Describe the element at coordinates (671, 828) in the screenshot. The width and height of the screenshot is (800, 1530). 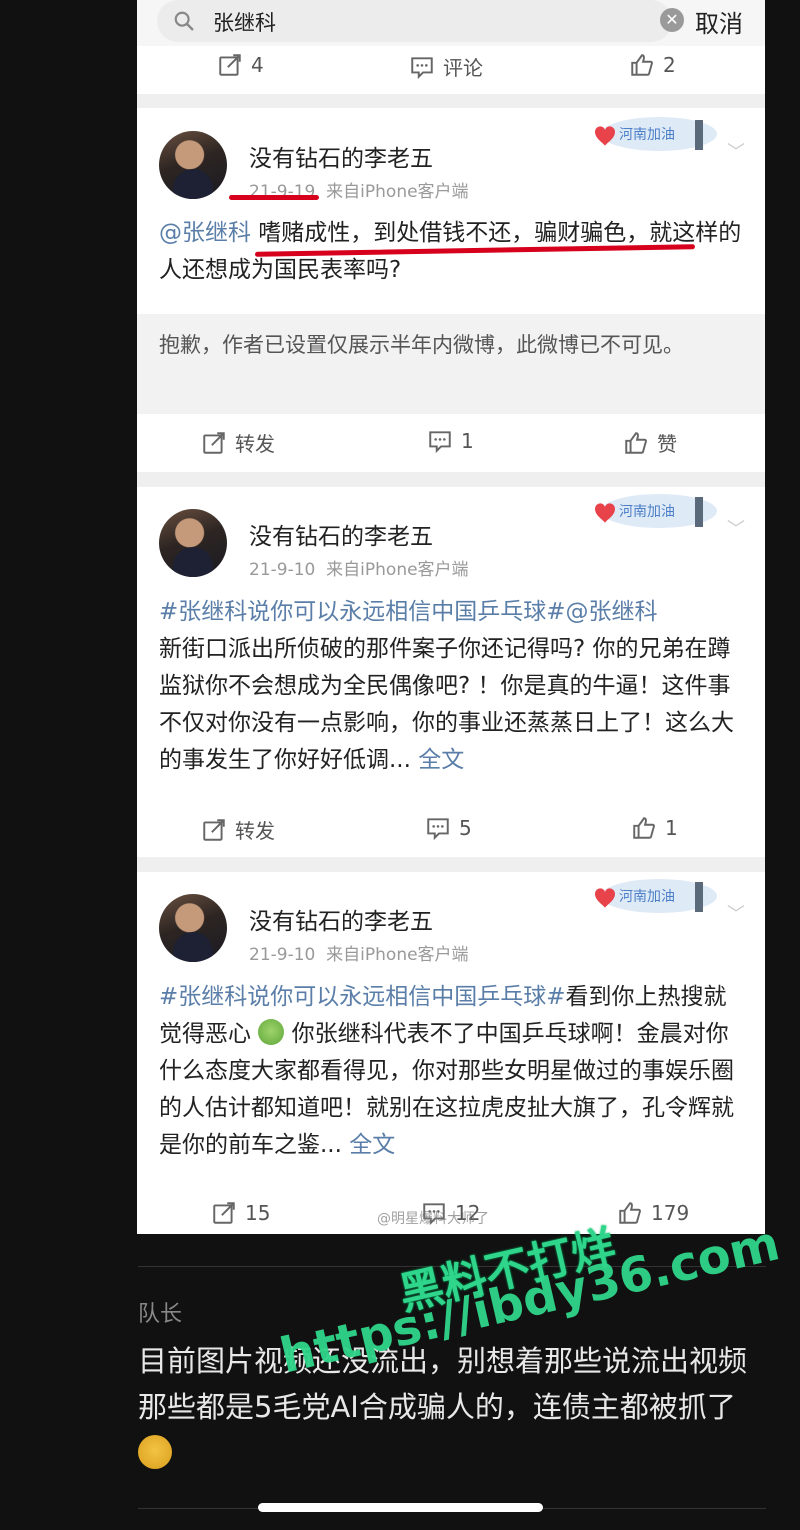
I see `like-count: 1` at that location.